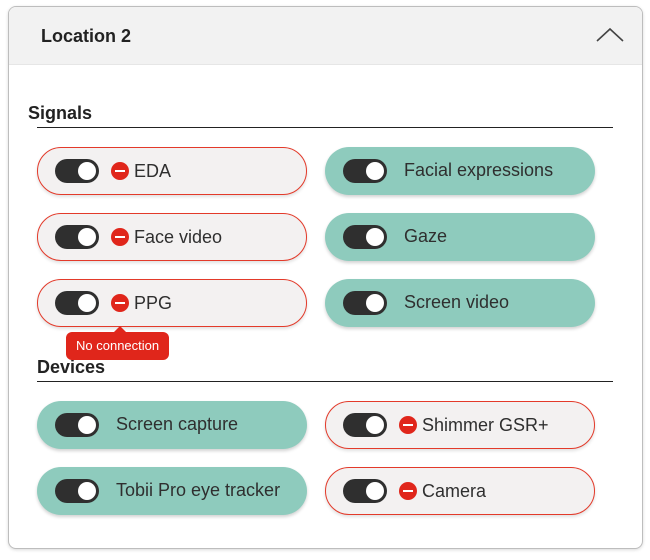  What do you see at coordinates (454, 491) in the screenshot?
I see `device-label: Camera` at bounding box center [454, 491].